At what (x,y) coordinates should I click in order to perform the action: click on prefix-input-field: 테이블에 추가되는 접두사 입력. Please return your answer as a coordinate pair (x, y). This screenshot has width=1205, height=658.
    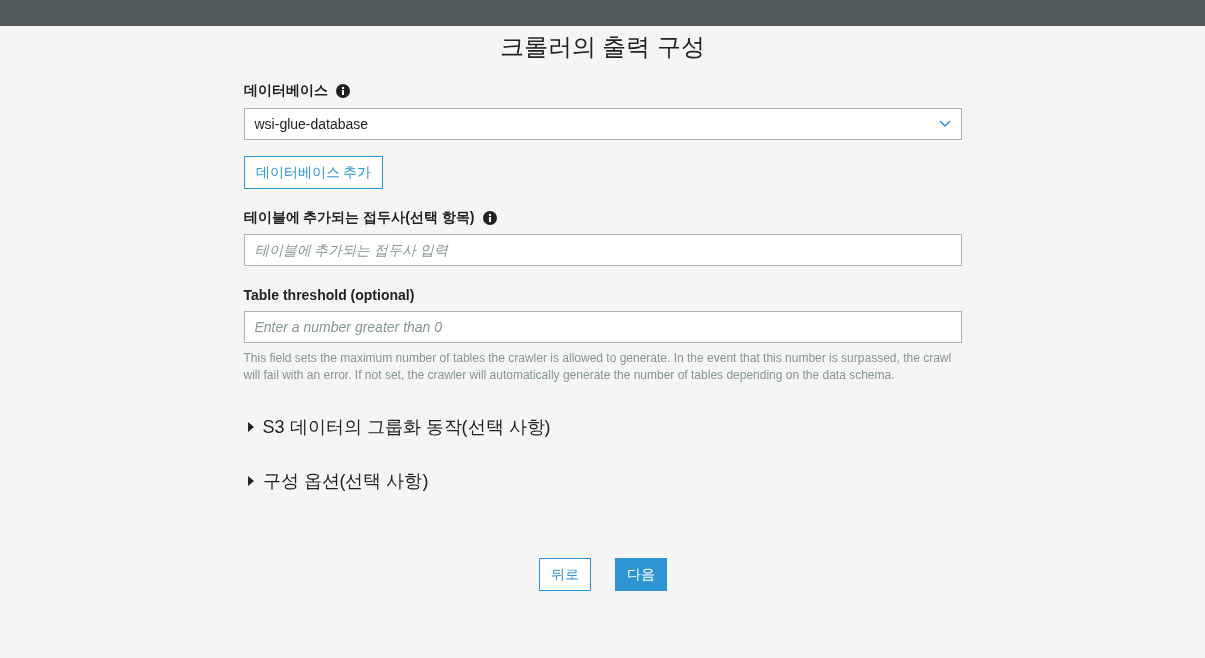
    Looking at the image, I should click on (602, 250).